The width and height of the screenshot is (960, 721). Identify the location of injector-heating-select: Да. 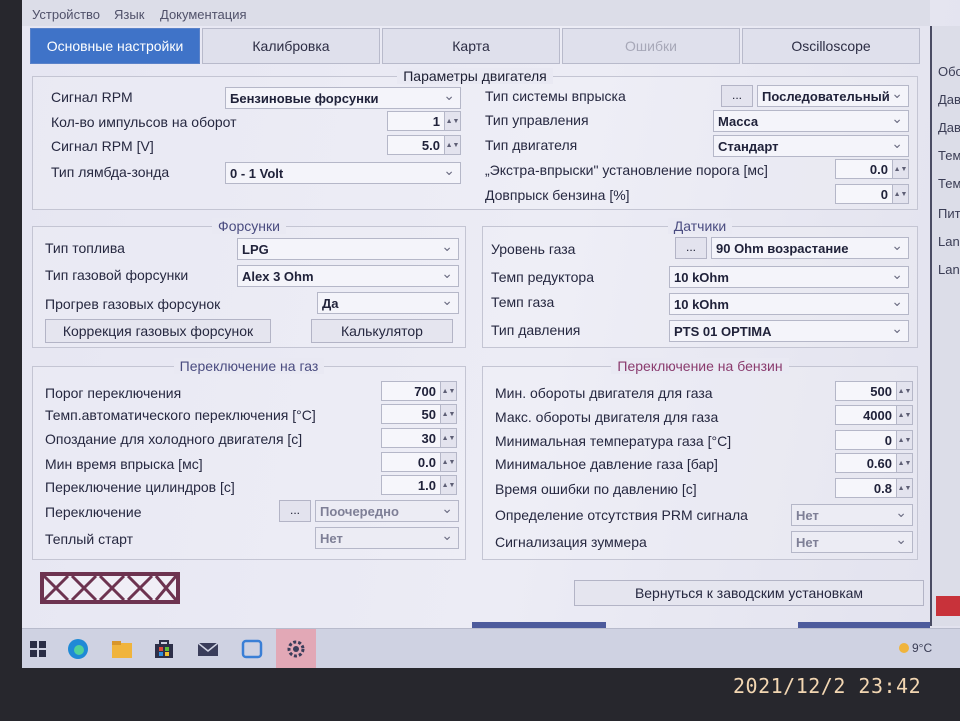
(388, 303).